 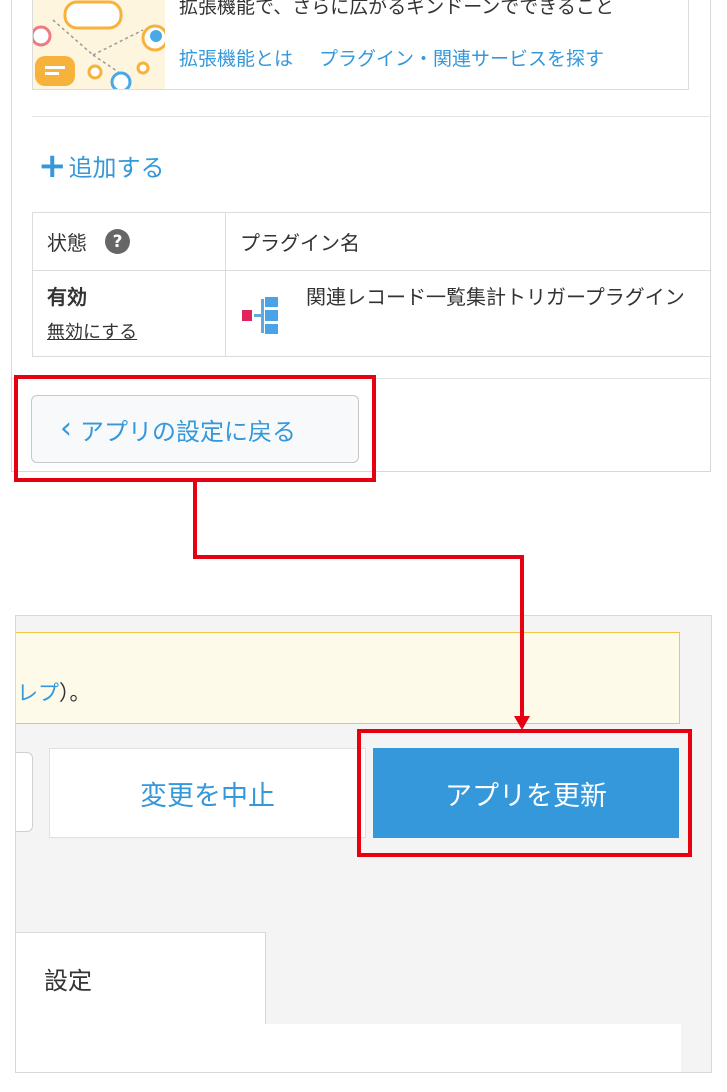 I want to click on plugin-name-header-label: プラグイン名, so click(x=300, y=243).